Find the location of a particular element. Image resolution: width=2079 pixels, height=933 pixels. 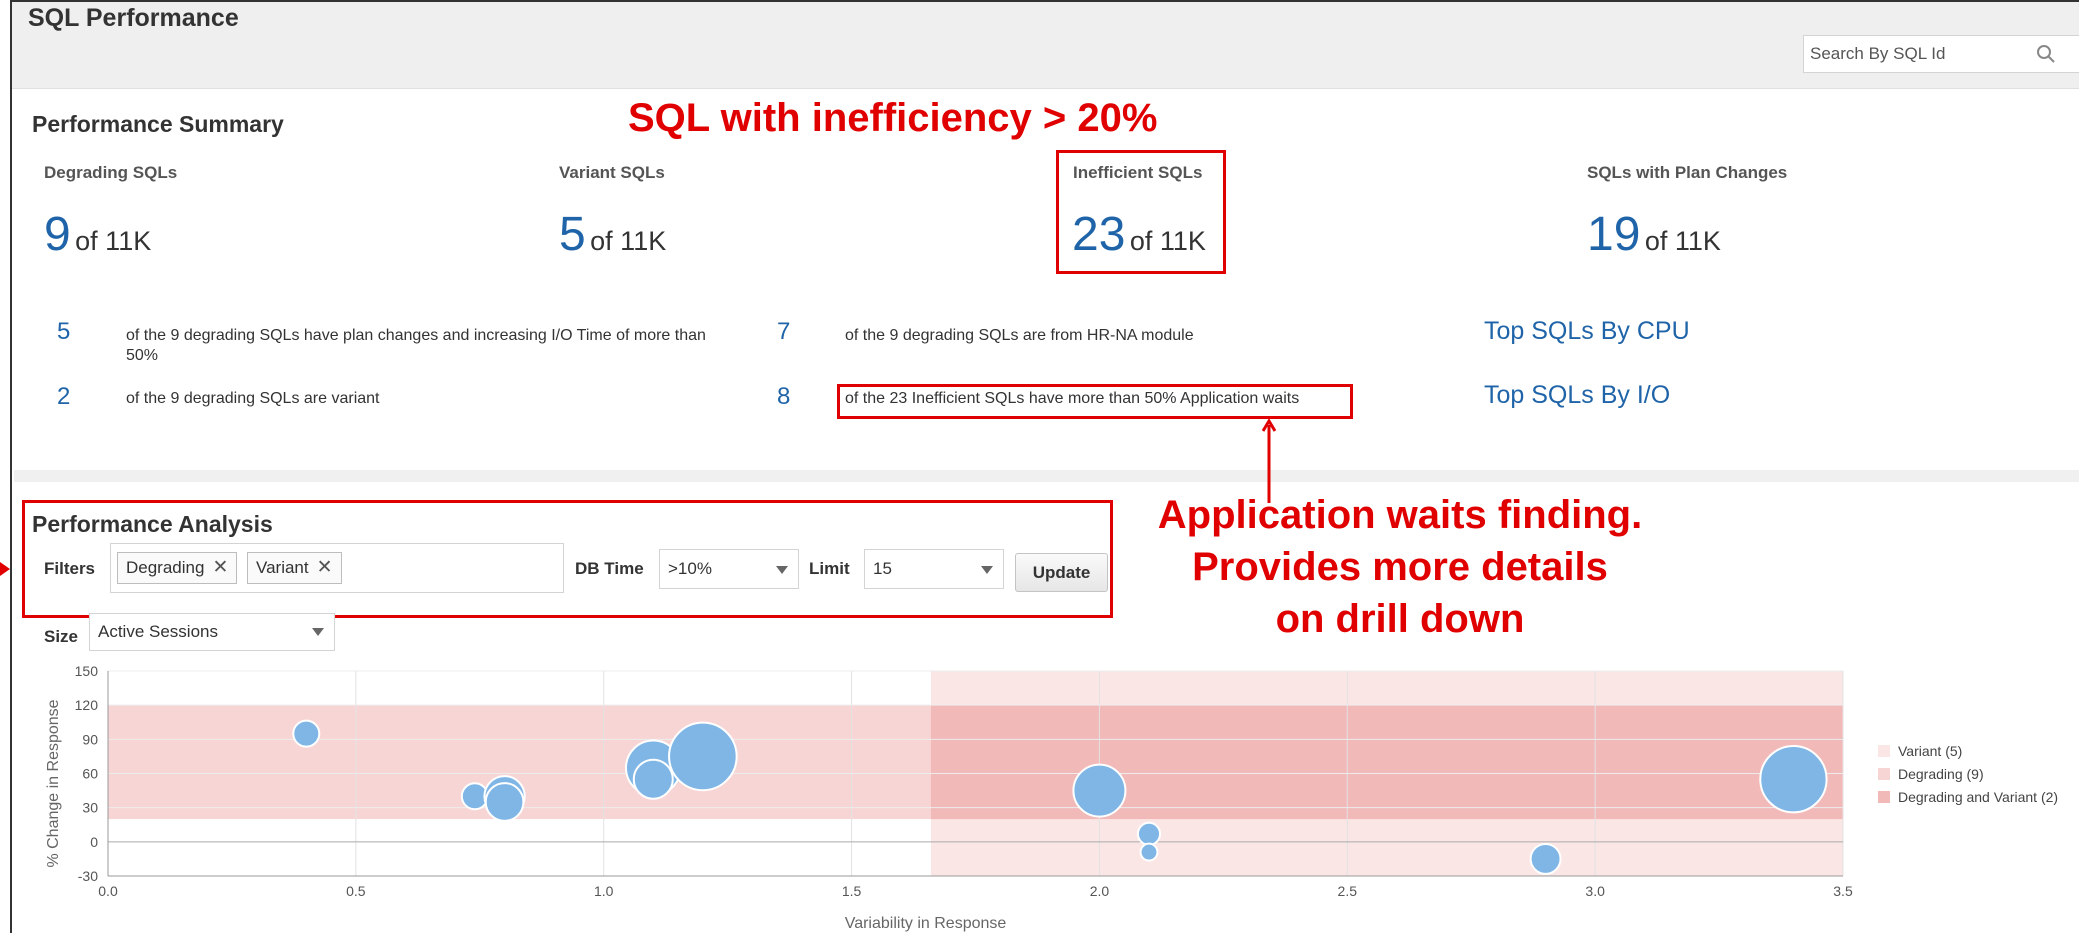

x-tick-label: 2.0 is located at coordinates (1100, 891).